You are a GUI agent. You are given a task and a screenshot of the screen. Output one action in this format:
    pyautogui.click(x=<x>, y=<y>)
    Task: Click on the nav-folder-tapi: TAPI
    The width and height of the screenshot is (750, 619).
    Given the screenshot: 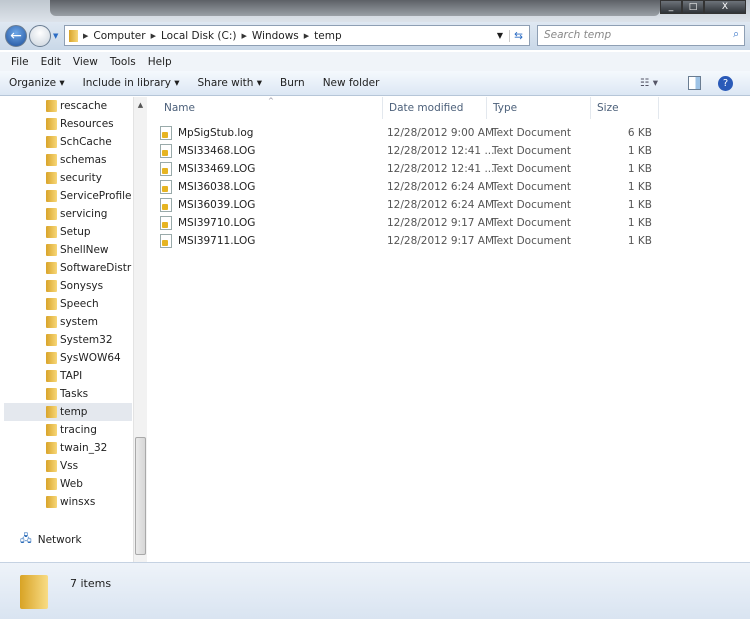 What is the action you would take?
    pyautogui.click(x=68, y=376)
    